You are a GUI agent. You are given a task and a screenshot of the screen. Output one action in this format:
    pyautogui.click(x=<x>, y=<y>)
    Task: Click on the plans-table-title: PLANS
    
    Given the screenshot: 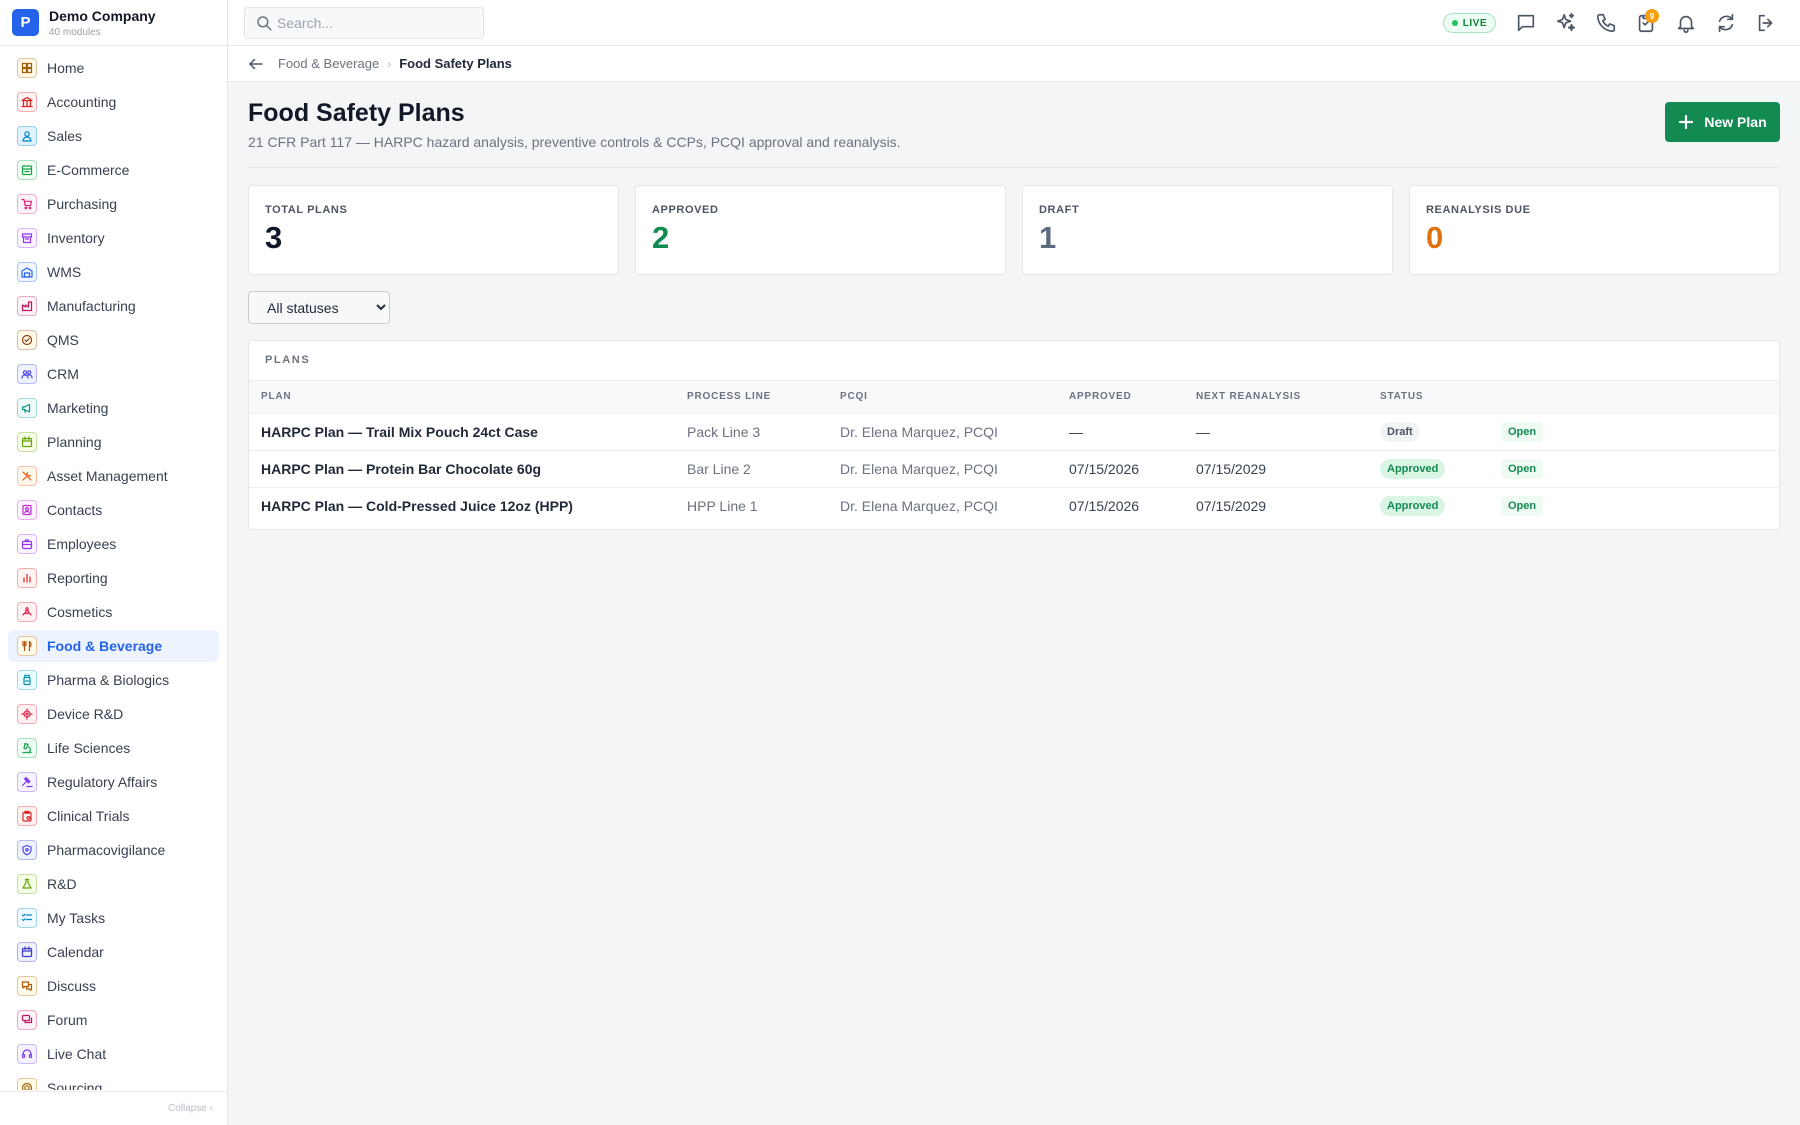 What is the action you would take?
    pyautogui.click(x=1014, y=361)
    